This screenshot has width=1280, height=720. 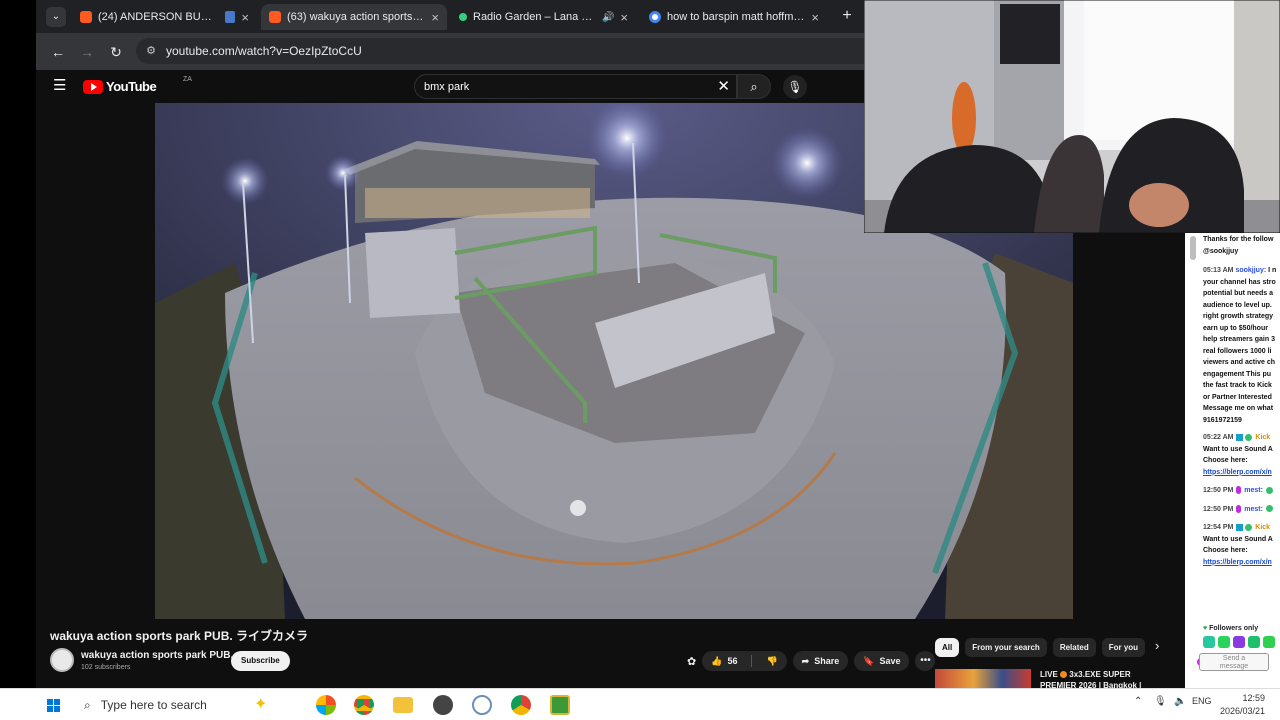 What do you see at coordinates (1243, 711) in the screenshot?
I see `clock-date: 2026/03/21` at bounding box center [1243, 711].